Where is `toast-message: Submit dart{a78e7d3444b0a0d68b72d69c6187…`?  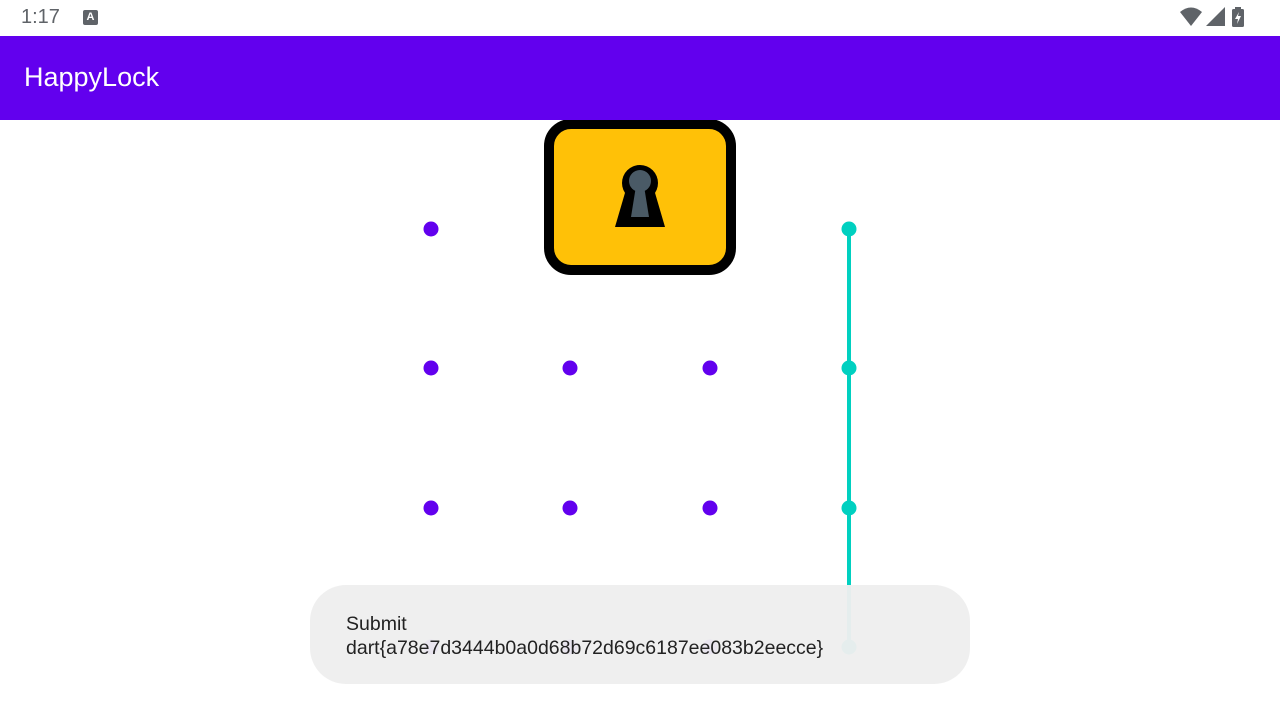
toast-message: Submit dart{a78e7d3444b0a0d68b72d69c6187… is located at coordinates (640, 634).